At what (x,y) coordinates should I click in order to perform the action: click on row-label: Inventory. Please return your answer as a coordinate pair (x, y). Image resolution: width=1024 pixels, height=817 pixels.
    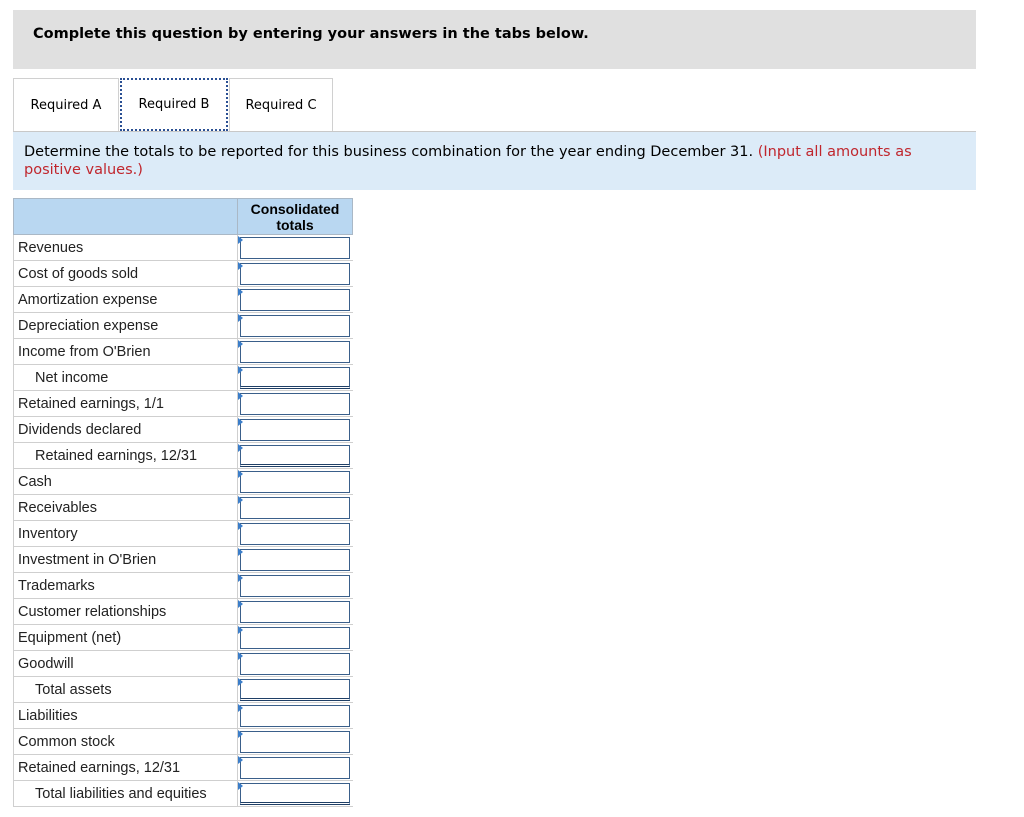
    Looking at the image, I should click on (125, 534).